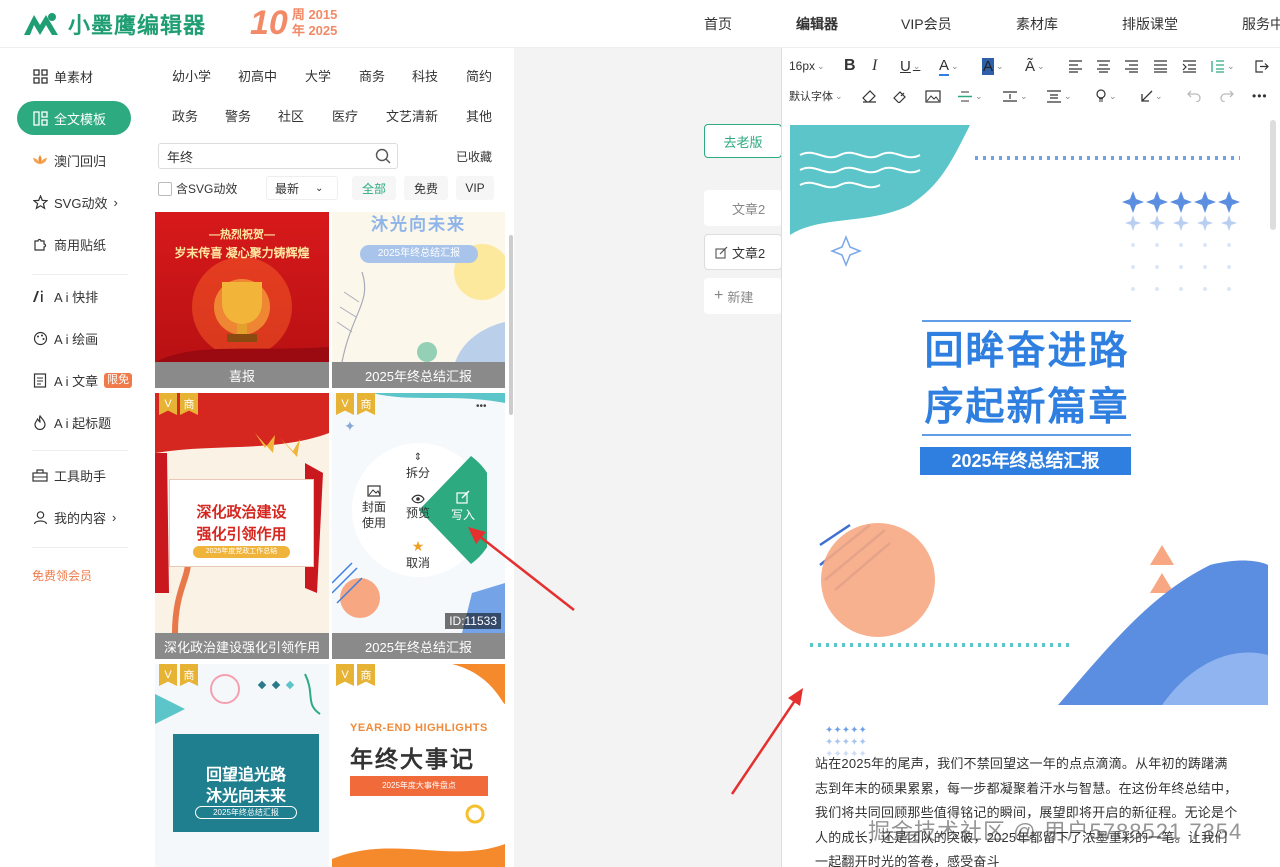  I want to click on sidebar-item-ai-paint: A i 绘画, so click(65, 338).